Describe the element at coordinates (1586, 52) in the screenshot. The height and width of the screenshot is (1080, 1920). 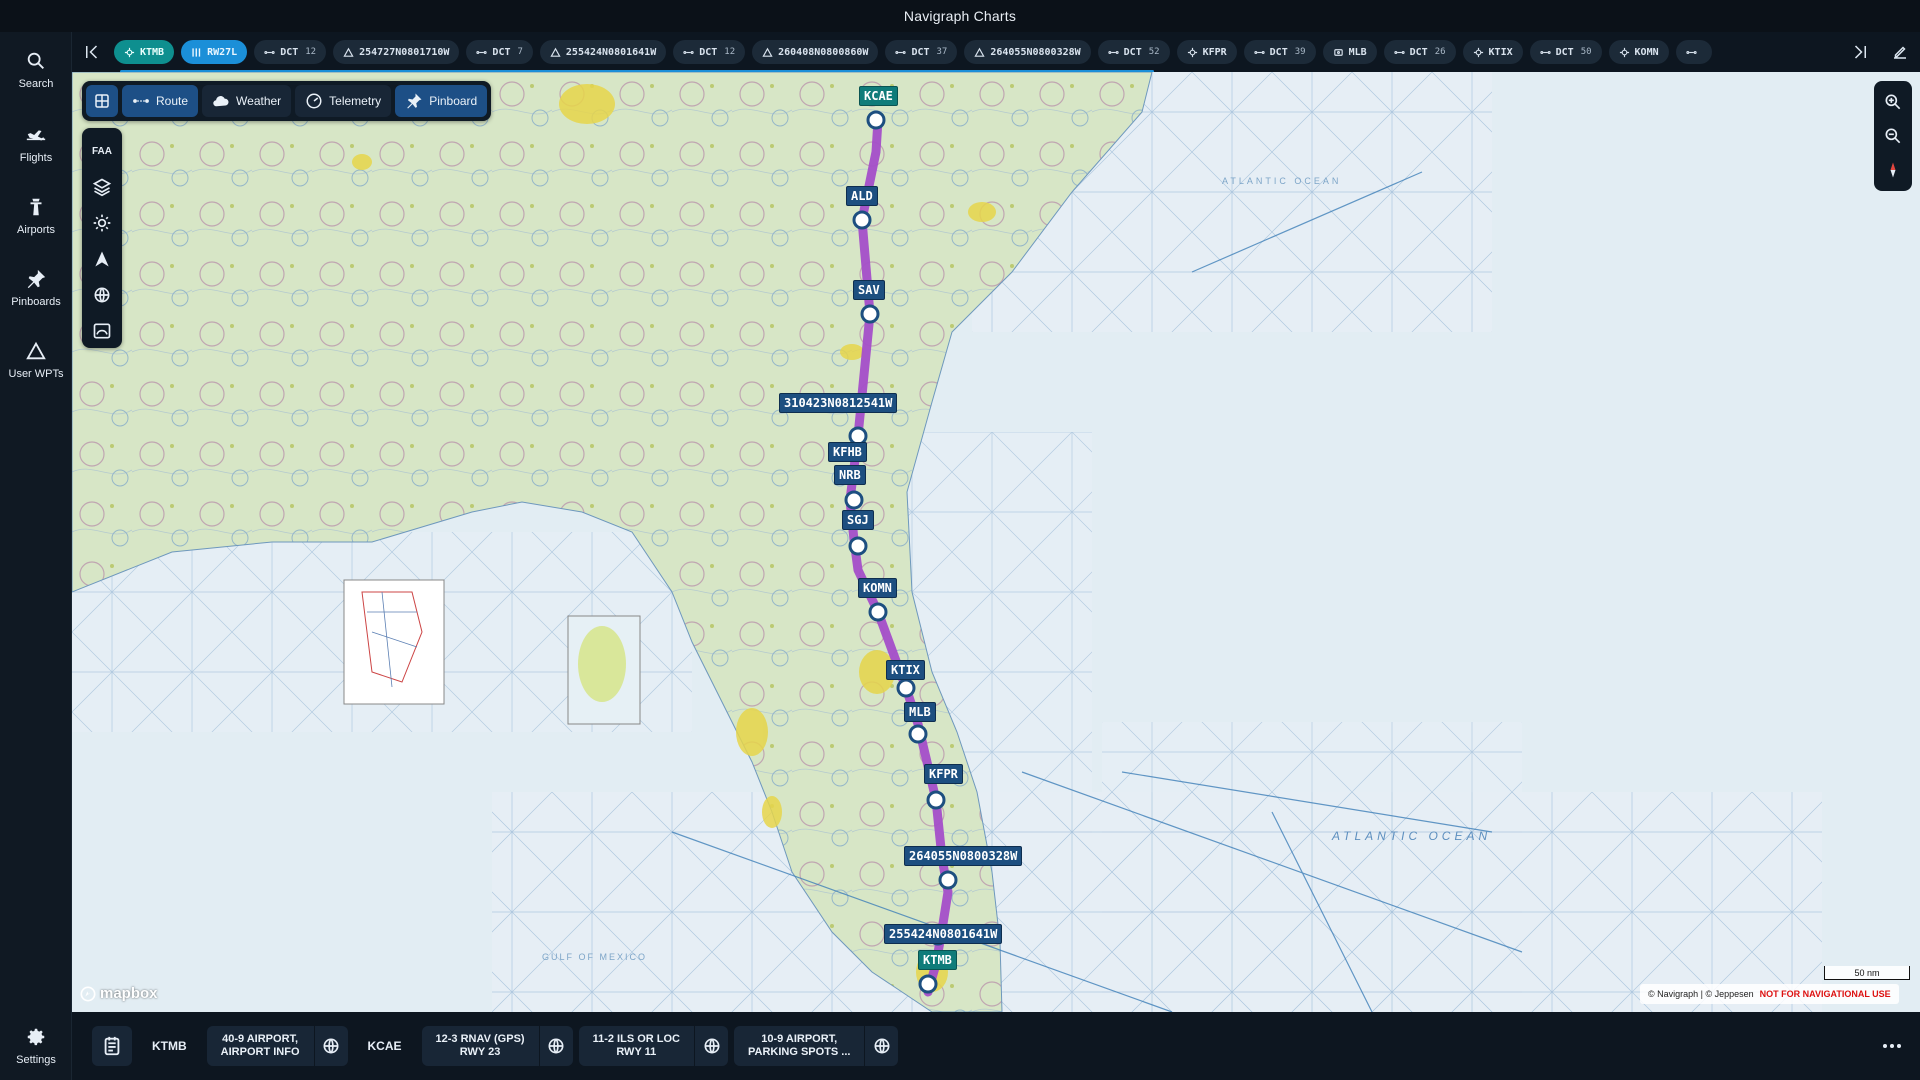
I see `route-chip-distance: 50` at that location.